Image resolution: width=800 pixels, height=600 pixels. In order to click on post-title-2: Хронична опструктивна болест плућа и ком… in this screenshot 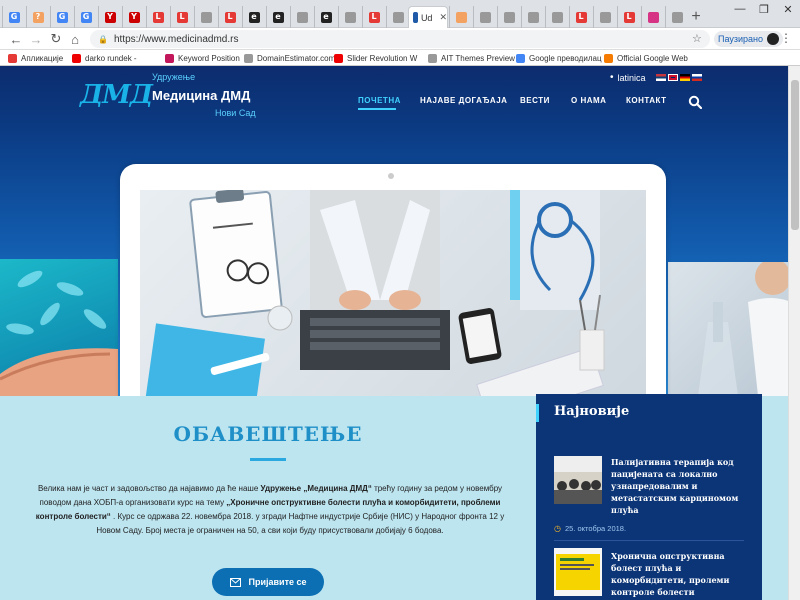, I will do `click(681, 574)`.